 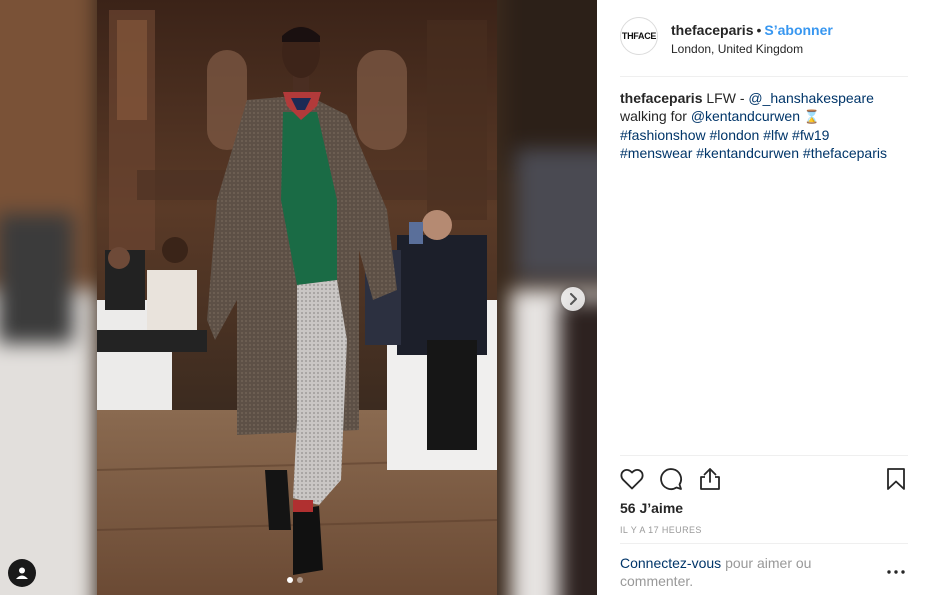 I want to click on login-to-comment: Connectez-vous pour aimer ou commenter., so click(x=735, y=572).